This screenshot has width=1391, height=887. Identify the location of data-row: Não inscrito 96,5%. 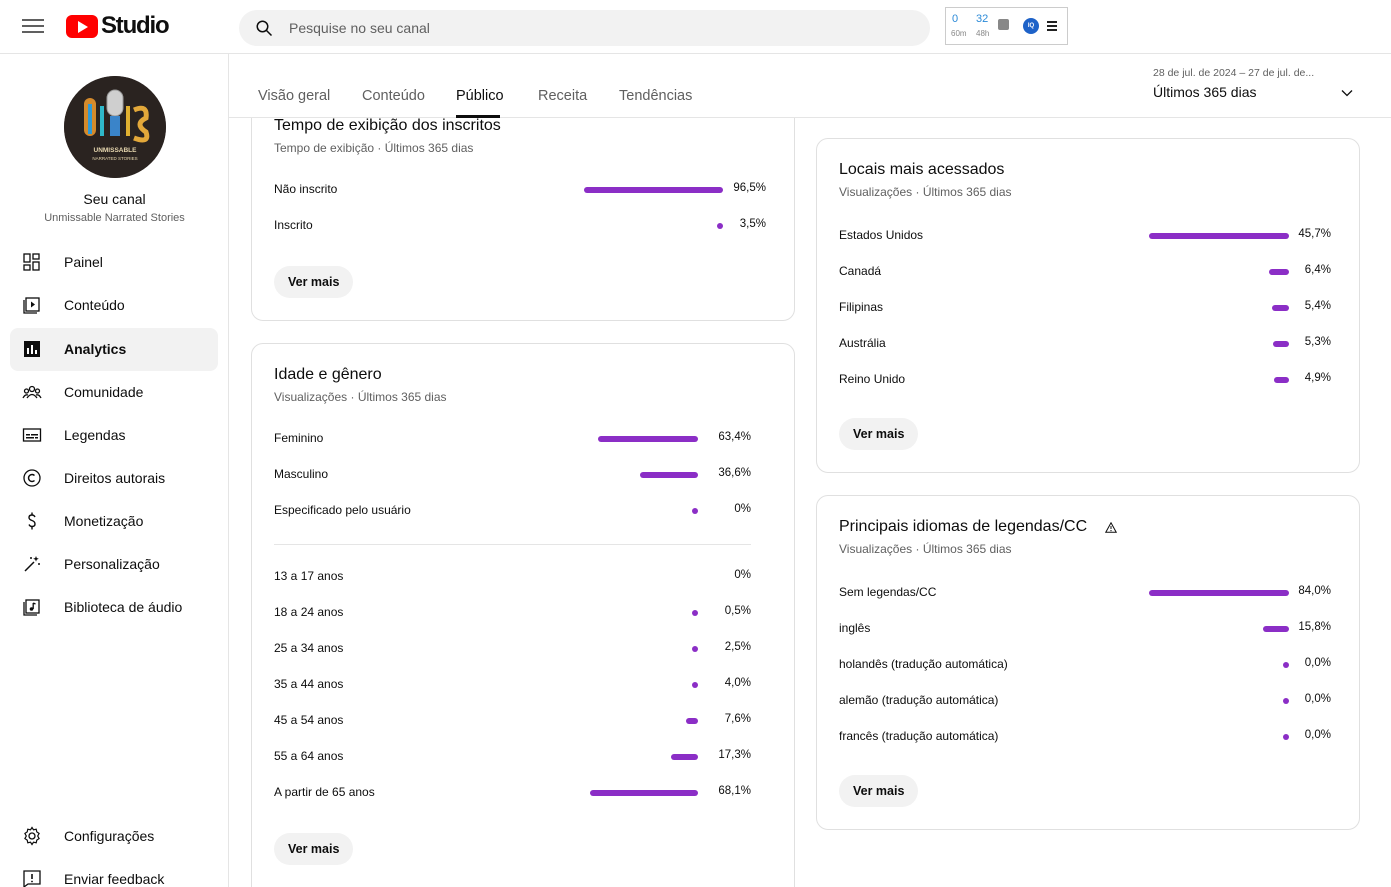
(520, 190).